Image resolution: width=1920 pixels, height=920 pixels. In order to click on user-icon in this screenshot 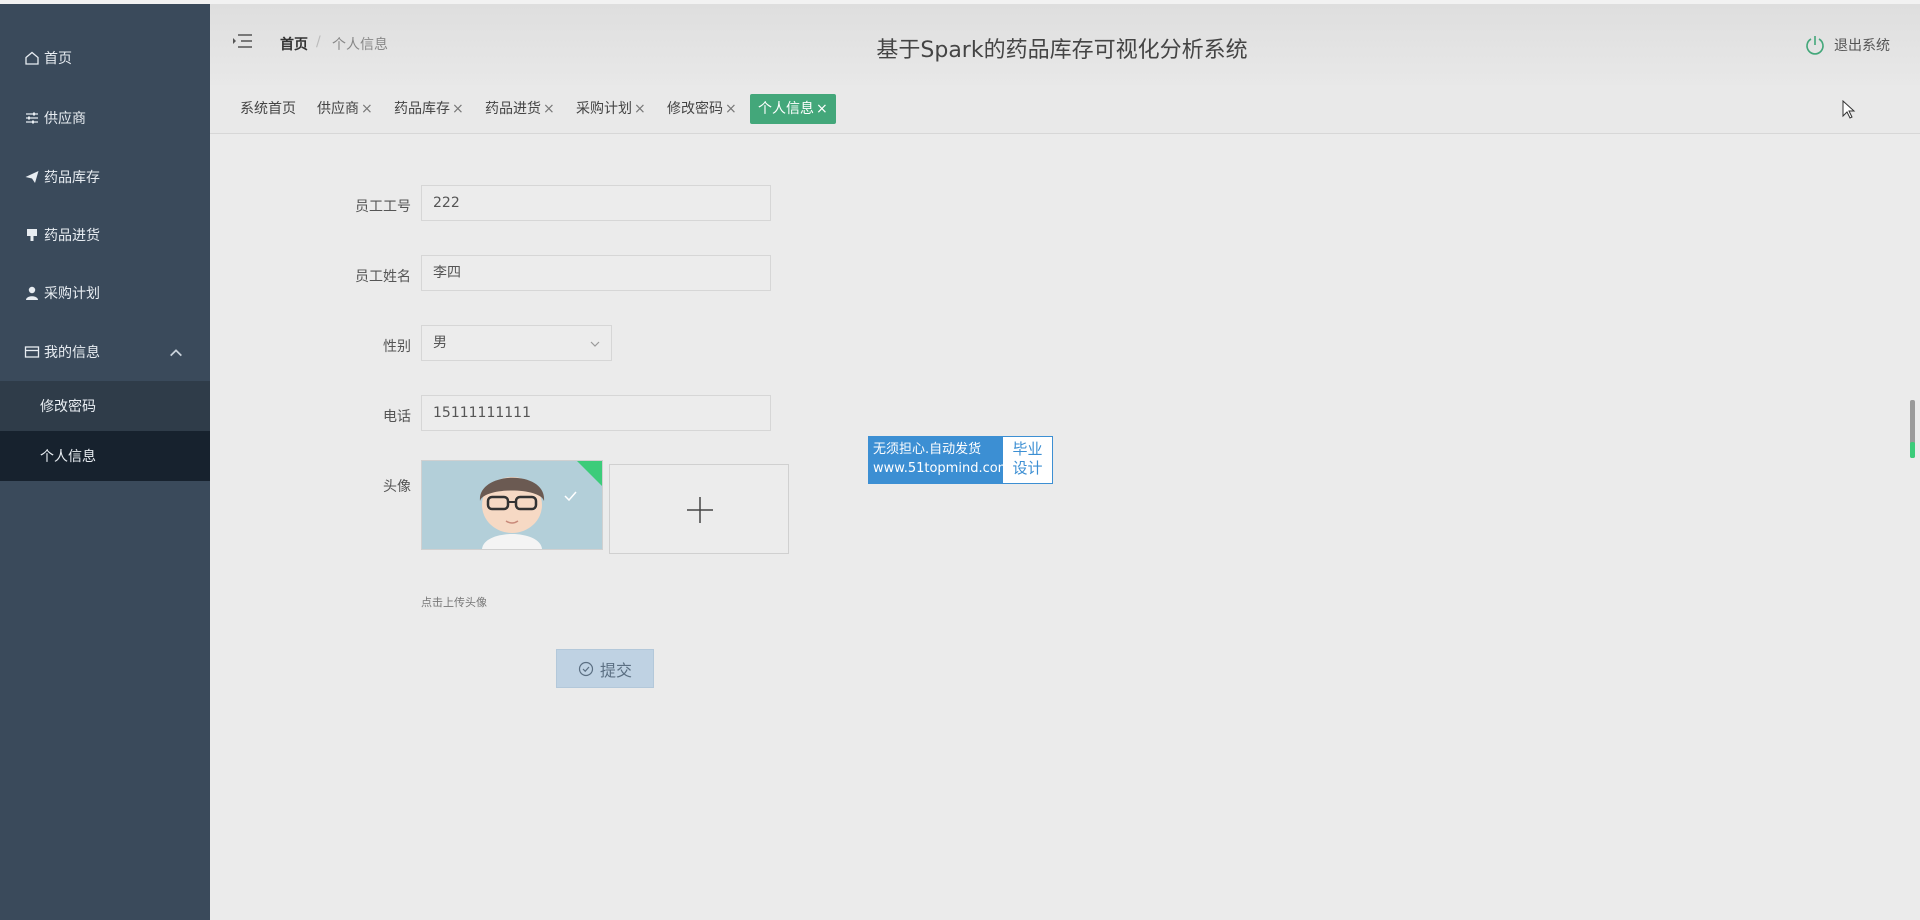, I will do `click(32, 293)`.